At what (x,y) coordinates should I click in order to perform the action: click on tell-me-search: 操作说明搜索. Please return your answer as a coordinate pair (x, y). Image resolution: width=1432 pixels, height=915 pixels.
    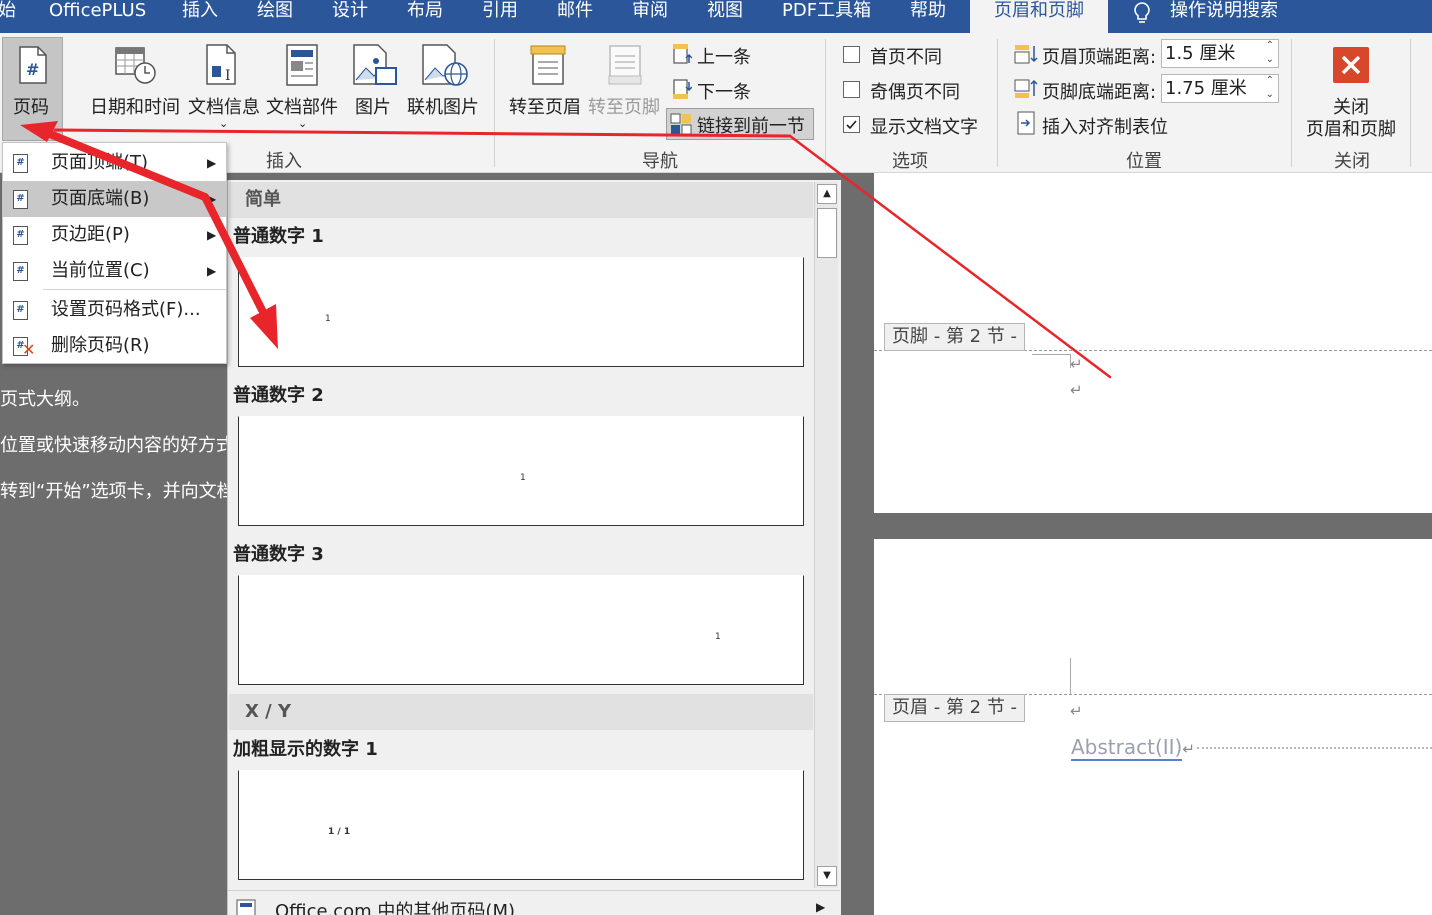
    Looking at the image, I should click on (1224, 16).